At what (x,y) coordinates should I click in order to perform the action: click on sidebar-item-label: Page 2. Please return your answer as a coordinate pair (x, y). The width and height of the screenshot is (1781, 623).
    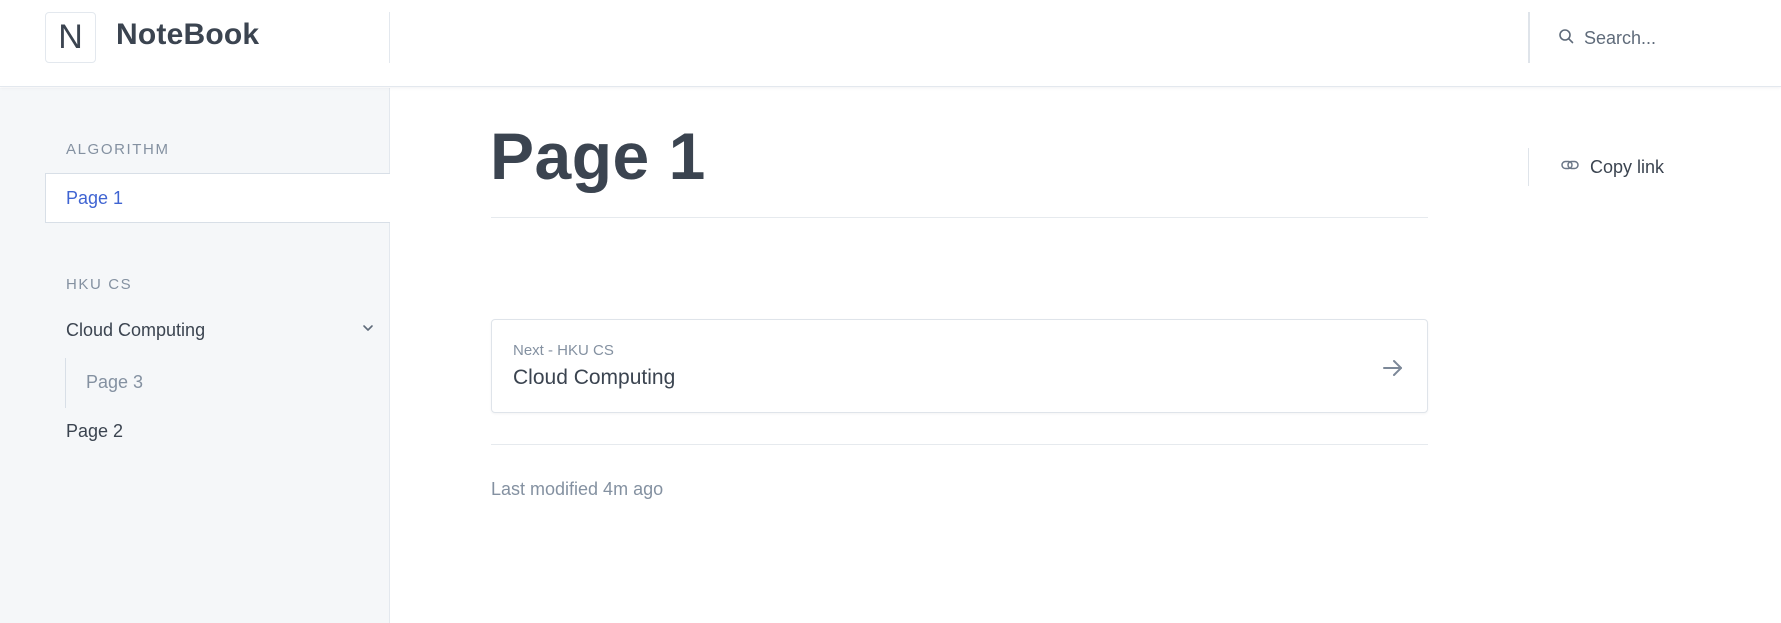
    Looking at the image, I should click on (95, 431).